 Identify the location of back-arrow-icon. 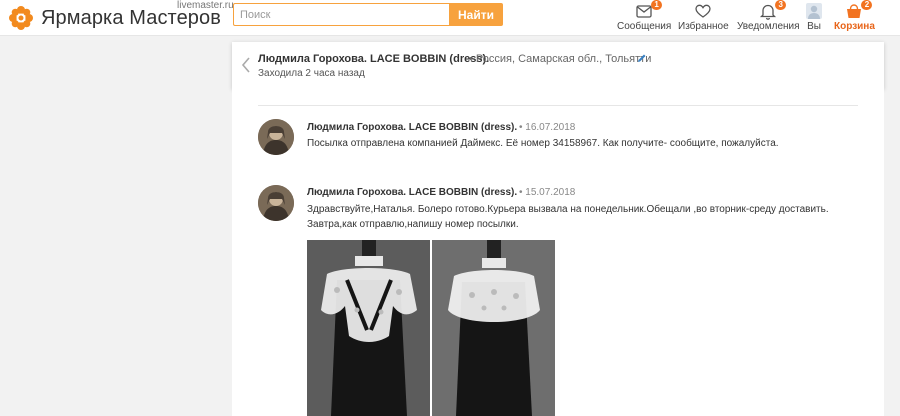
(246, 65).